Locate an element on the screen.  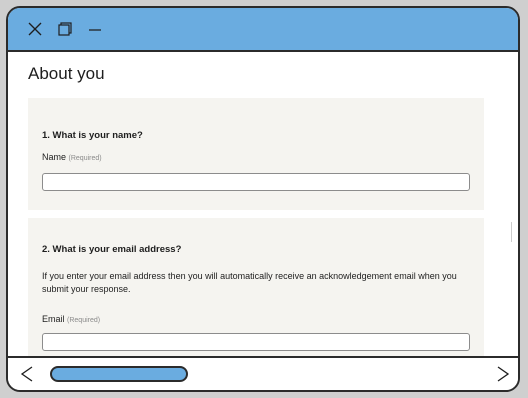
page-title: About you is located at coordinates (66, 73).